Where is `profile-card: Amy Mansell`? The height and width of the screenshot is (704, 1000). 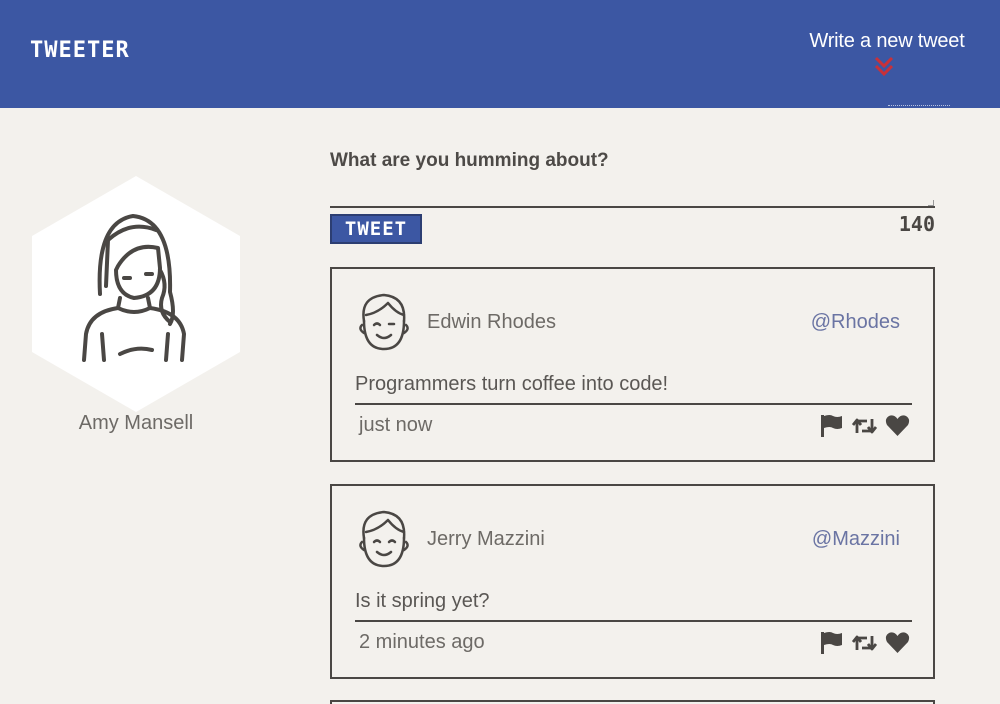
profile-card: Amy Mansell is located at coordinates (136, 304).